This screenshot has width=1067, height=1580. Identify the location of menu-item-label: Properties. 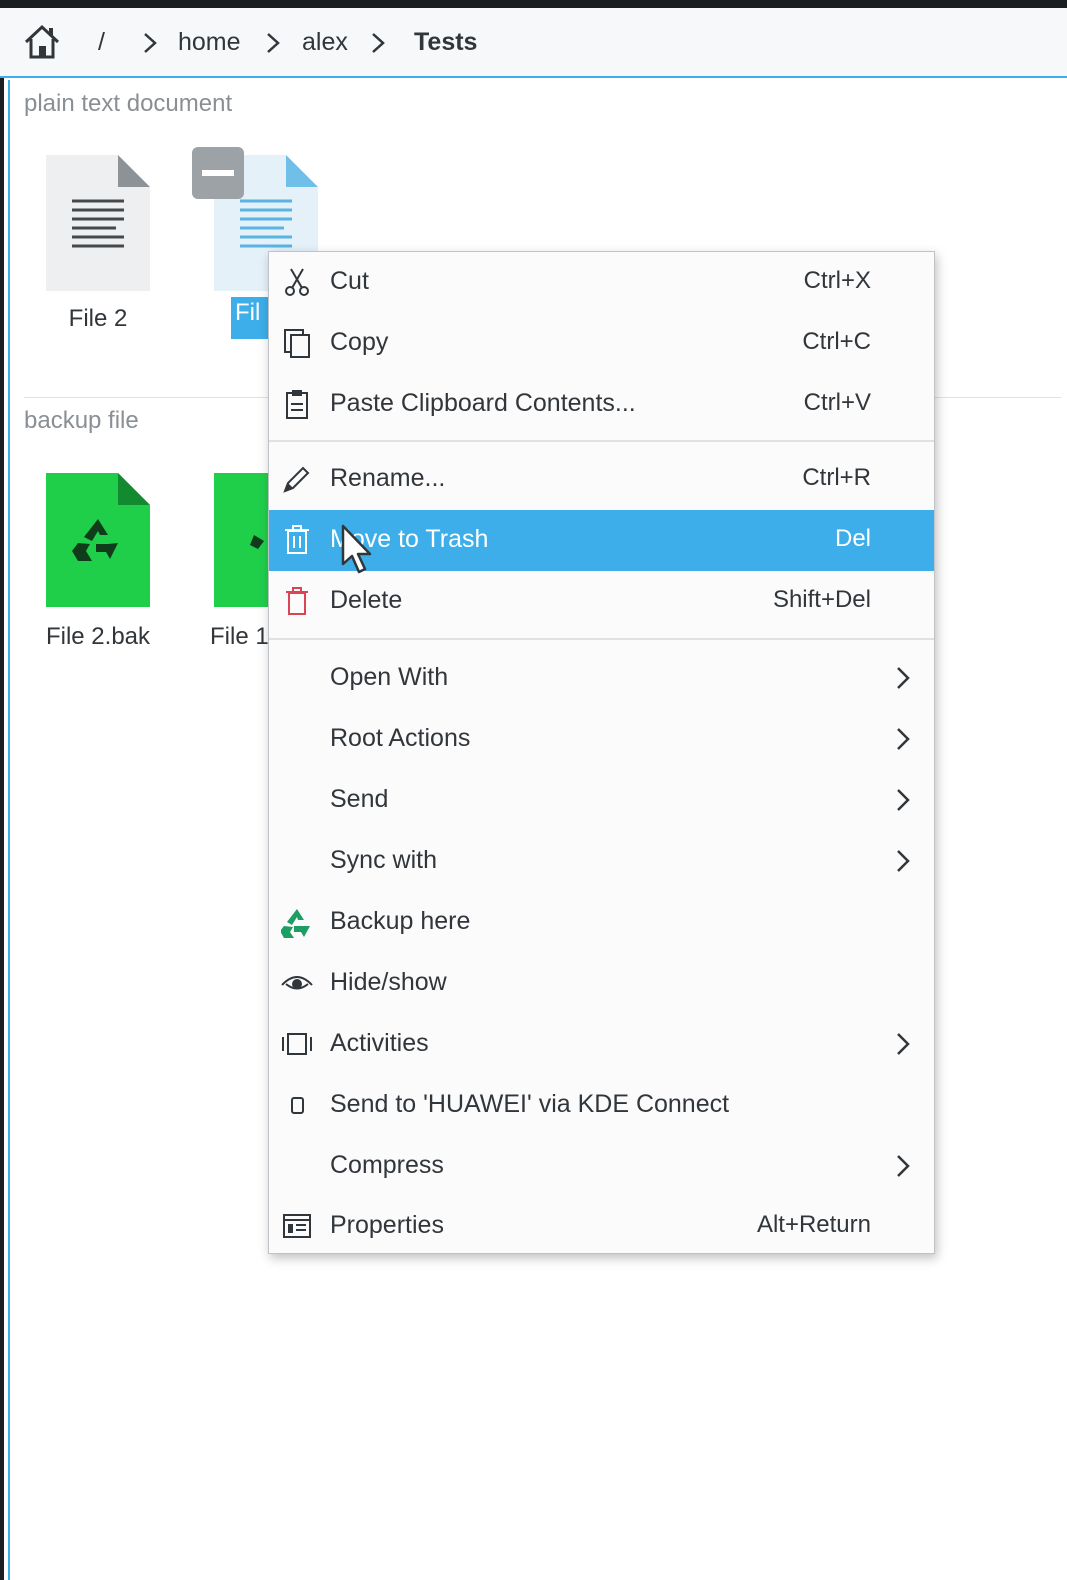
(387, 1225).